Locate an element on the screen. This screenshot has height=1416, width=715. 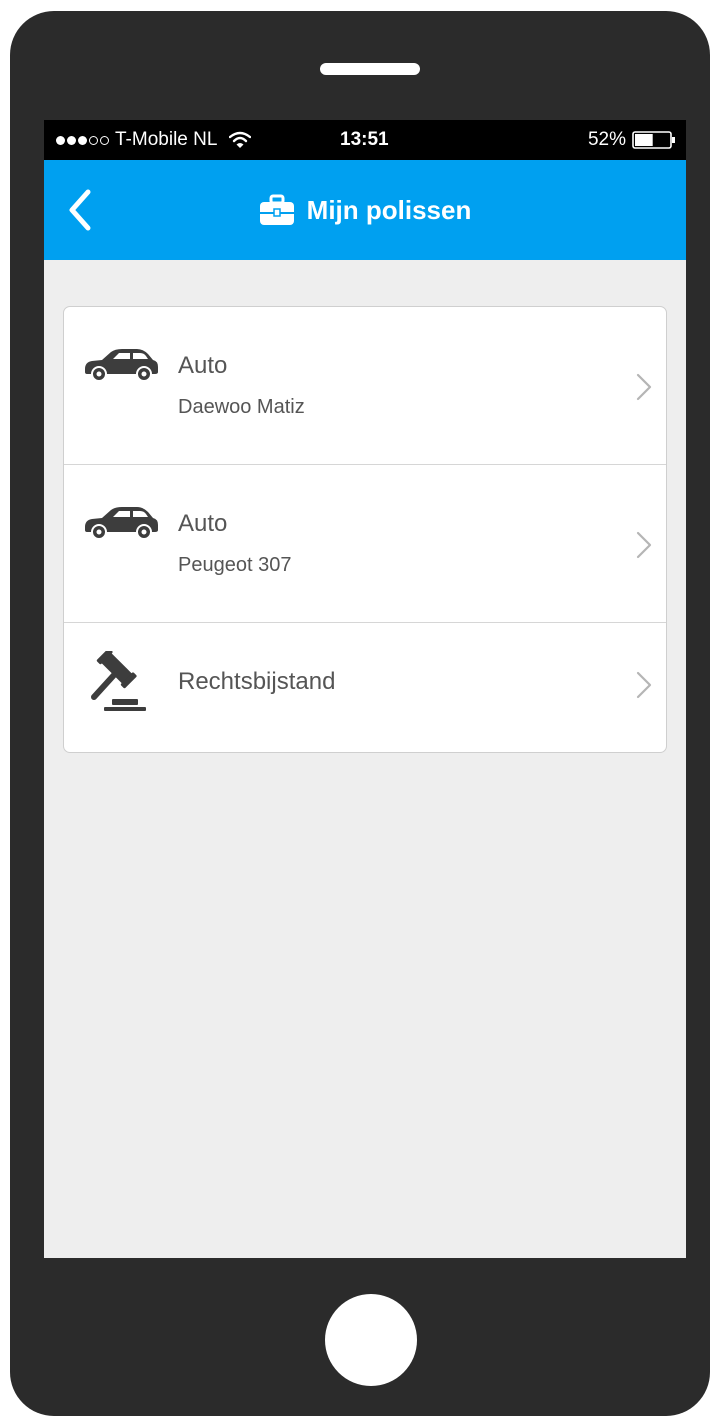
status-left: T-Mobile NL is located at coordinates (154, 140).